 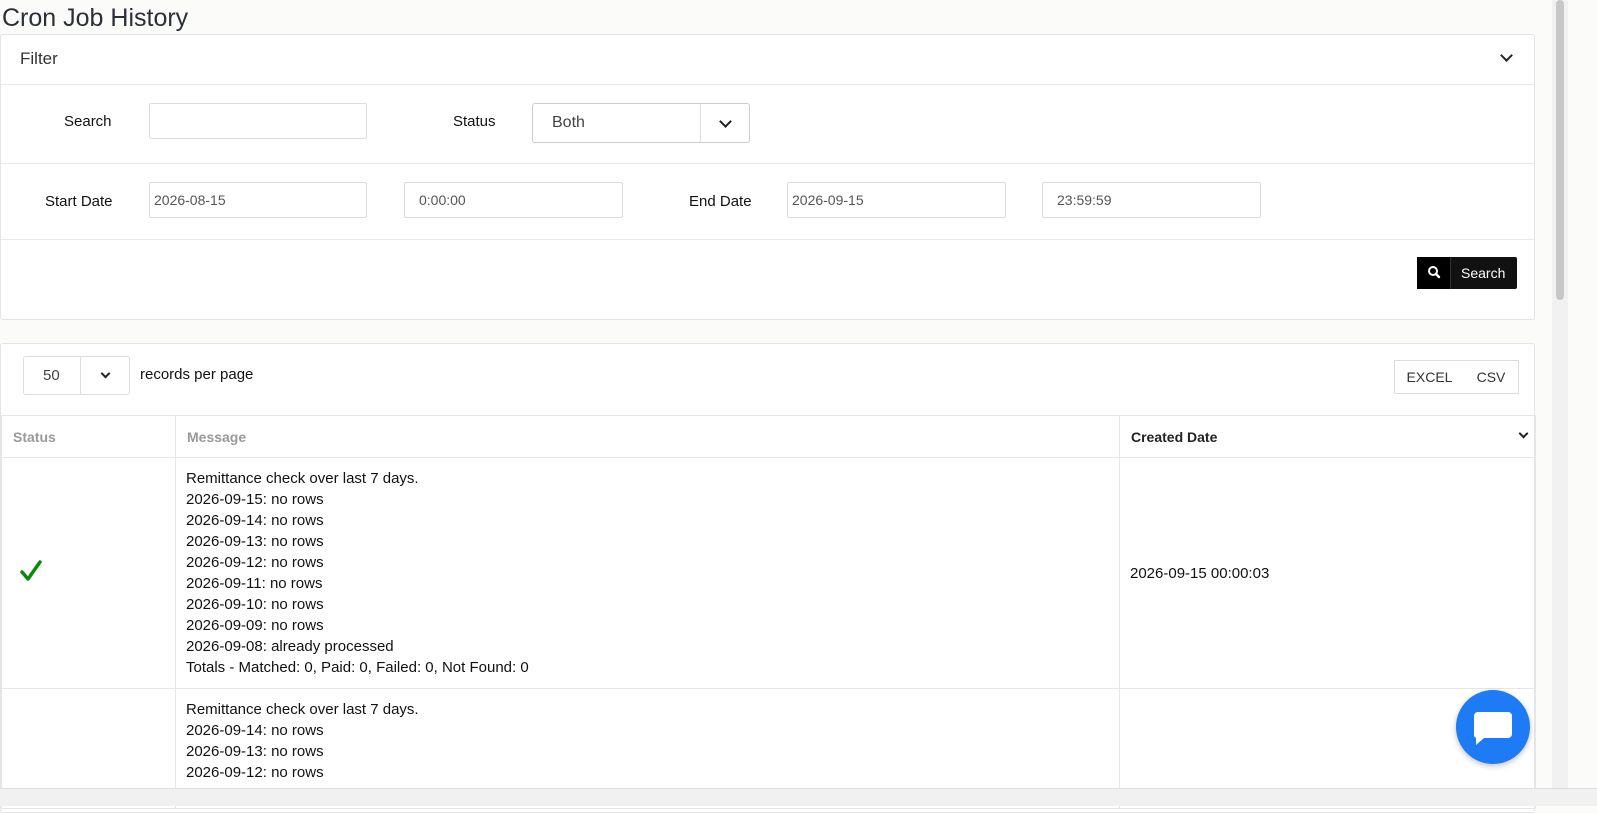 What do you see at coordinates (88, 436) in the screenshot?
I see `column-header-status: Status` at bounding box center [88, 436].